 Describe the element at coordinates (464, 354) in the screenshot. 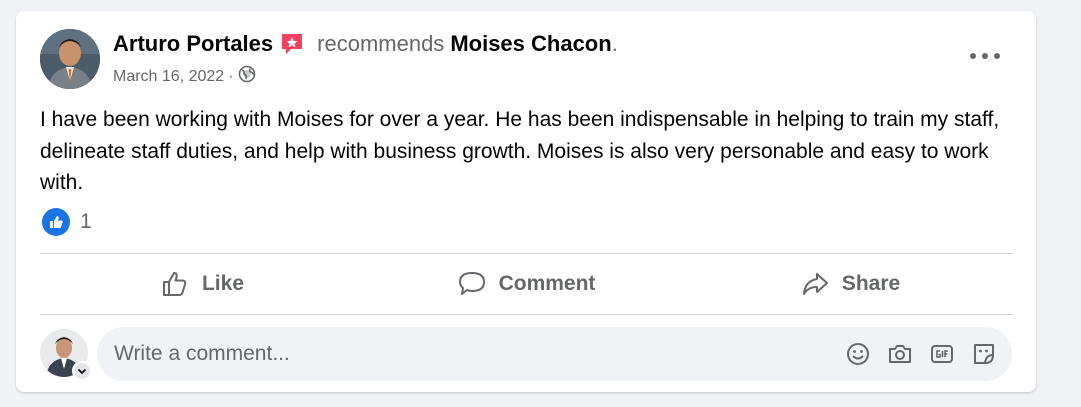

I see `comment-input` at that location.